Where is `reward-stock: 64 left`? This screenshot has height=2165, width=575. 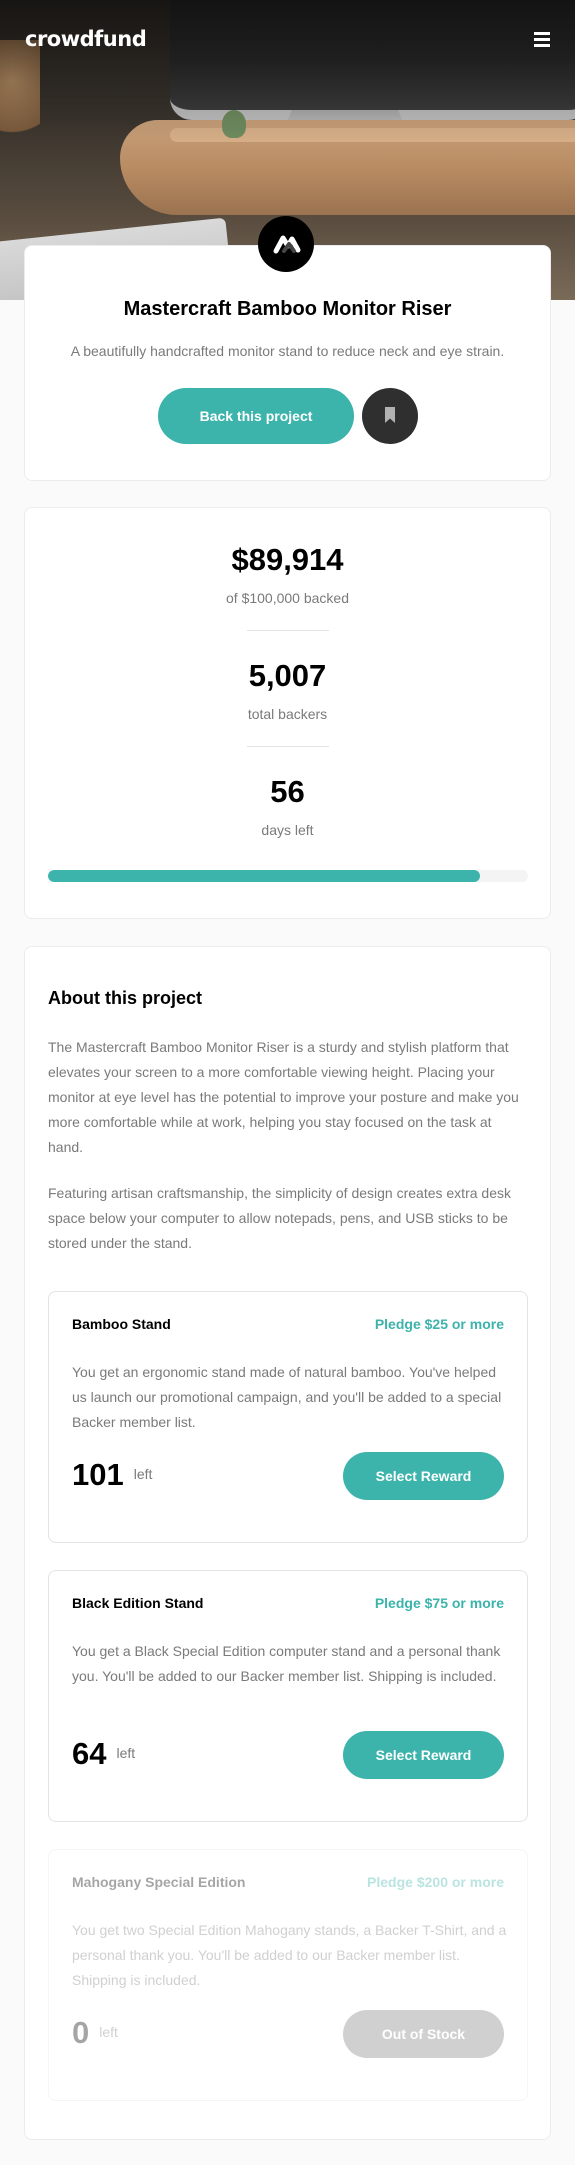
reward-stock: 64 left is located at coordinates (103, 1754).